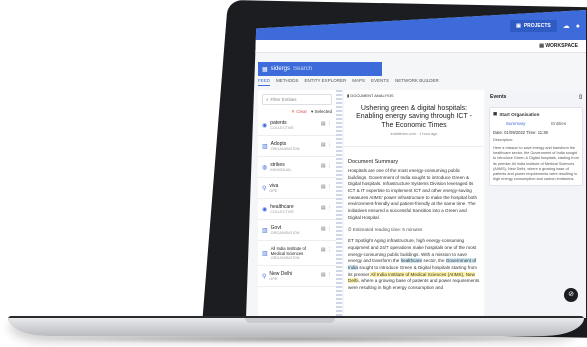  I want to click on analysis-label-text: DOCUMENT ANALYSIS, so click(372, 95).